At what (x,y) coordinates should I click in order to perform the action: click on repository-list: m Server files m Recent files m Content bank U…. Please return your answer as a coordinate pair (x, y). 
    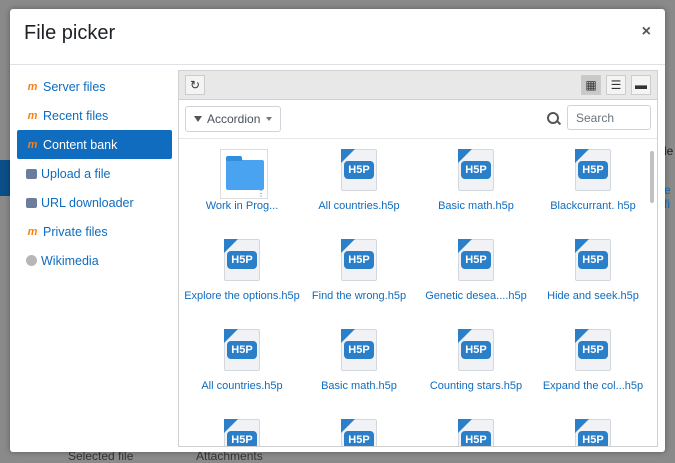
    Looking at the image, I should click on (94, 173).